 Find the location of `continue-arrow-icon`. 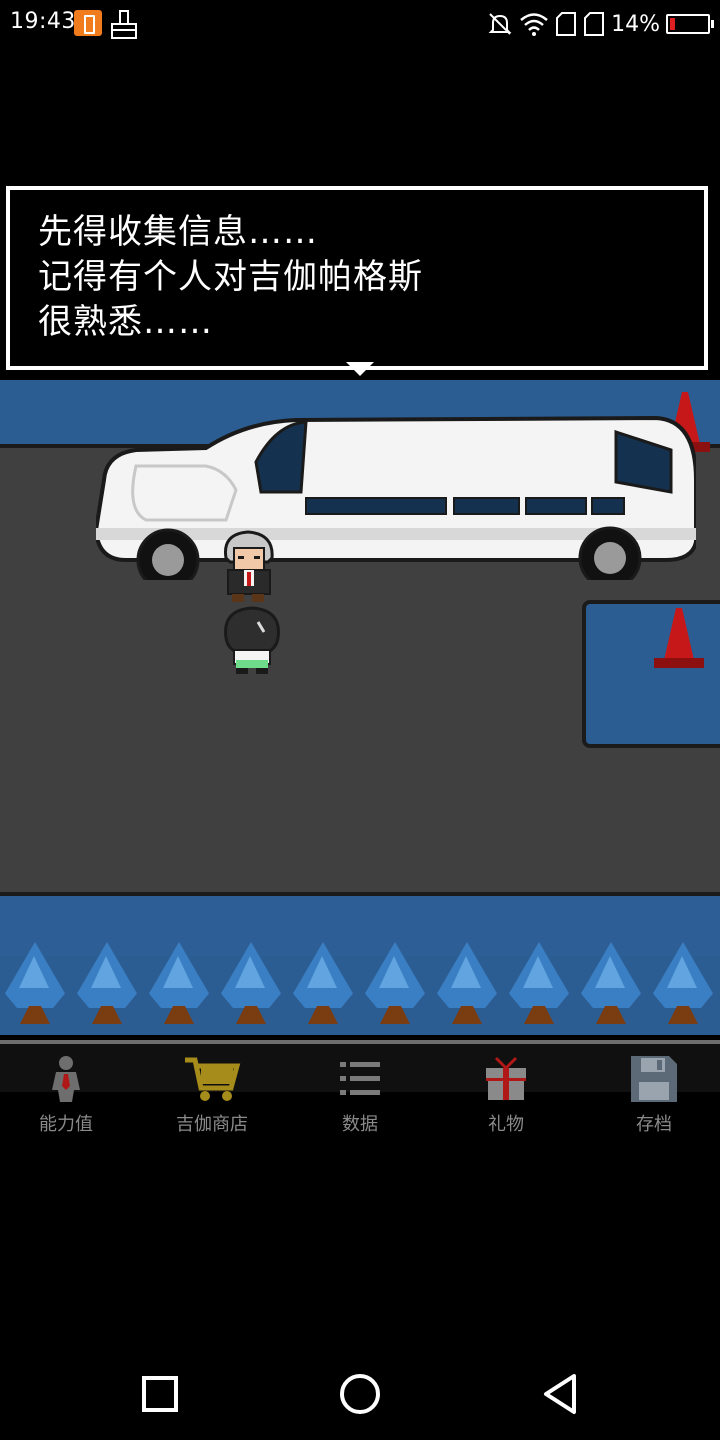

continue-arrow-icon is located at coordinates (360, 369).